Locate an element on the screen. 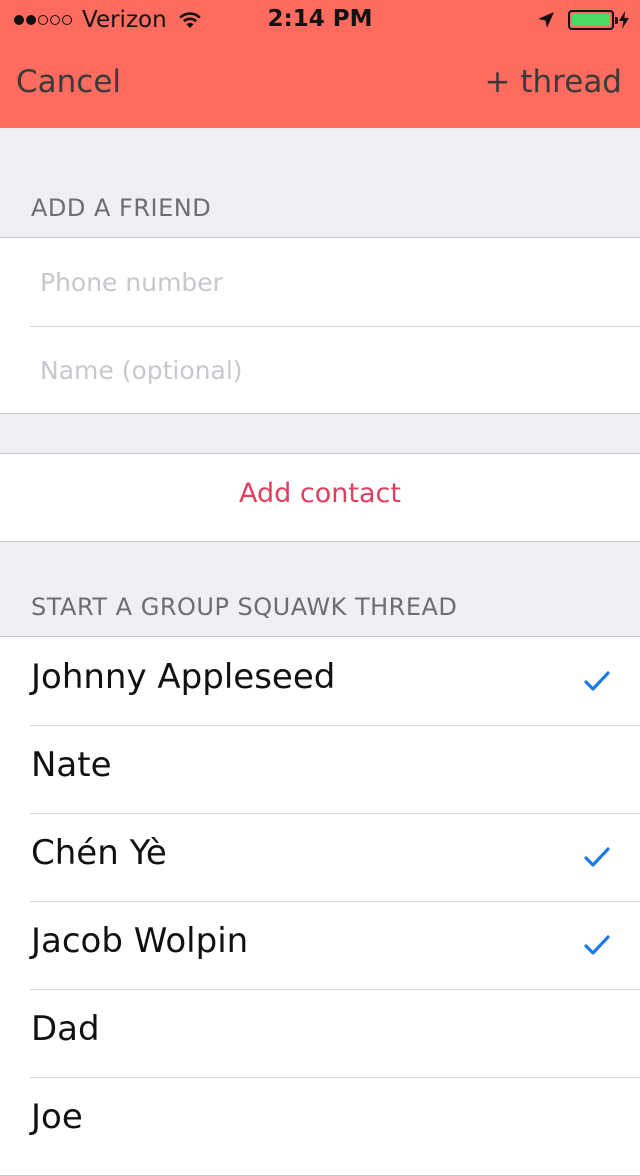 The image size is (640, 1176). contact-name: Johnny Appleseed is located at coordinates (183, 677).